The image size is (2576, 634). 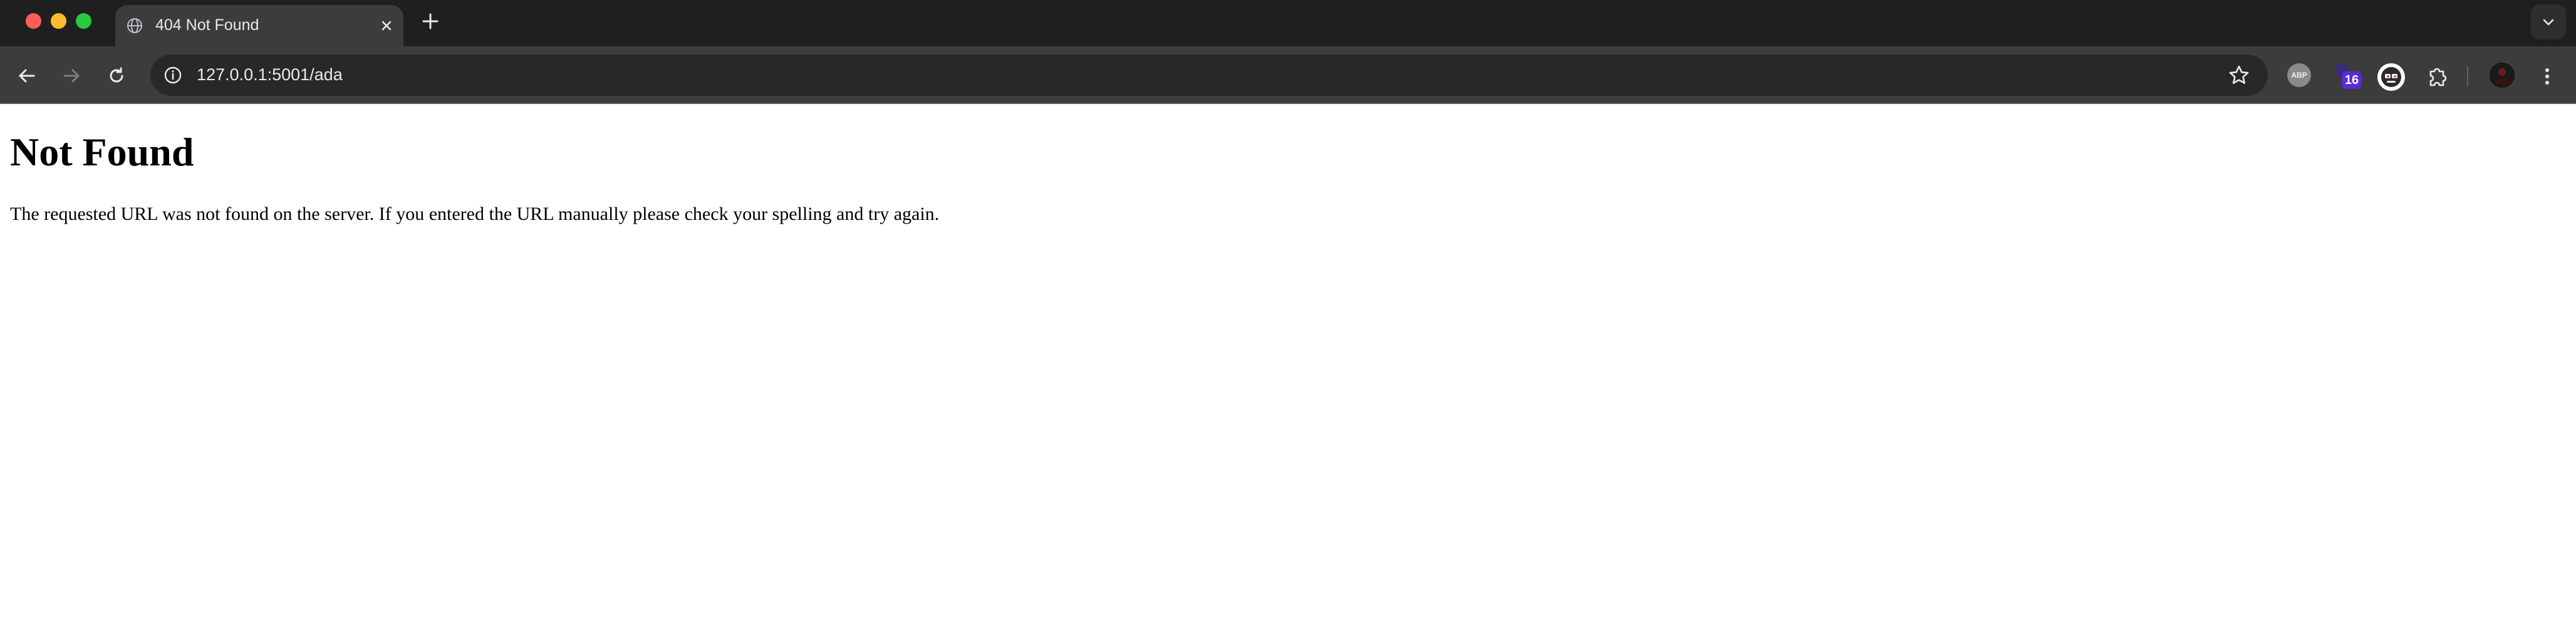 I want to click on more-vertical-icon, so click(x=2547, y=77).